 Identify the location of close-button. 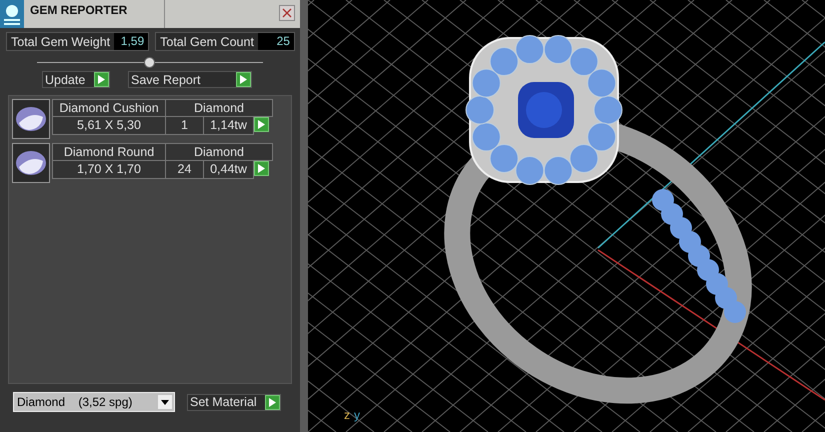
(287, 13).